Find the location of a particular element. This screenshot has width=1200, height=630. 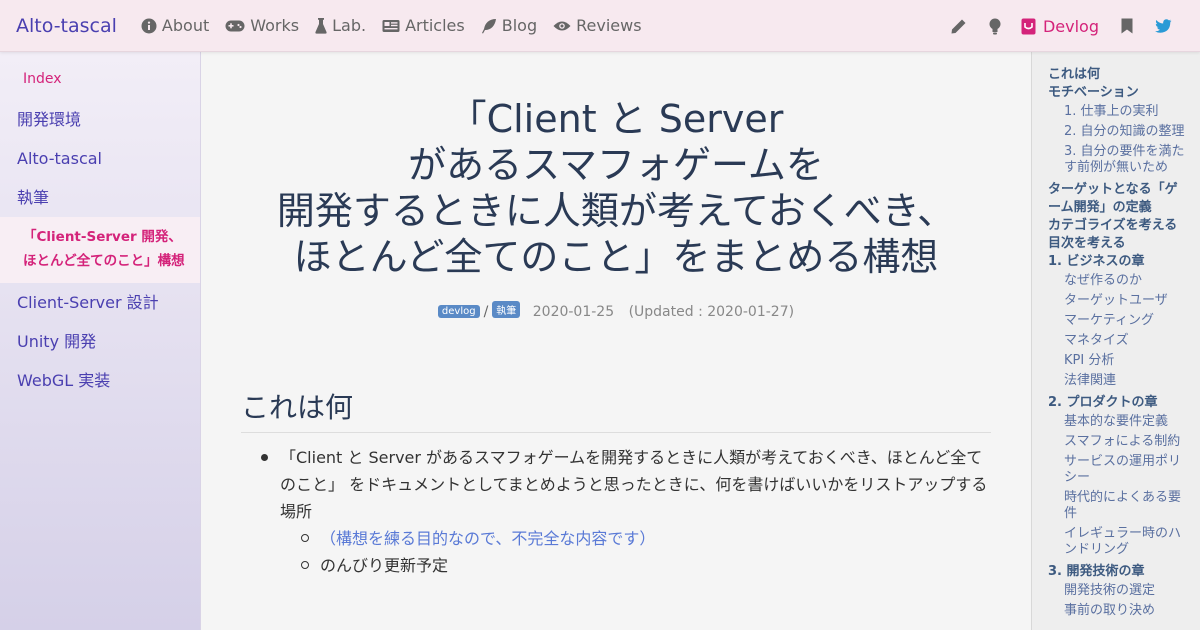

sidebar-item-dev-environment: 開発環境 is located at coordinates (100, 119).